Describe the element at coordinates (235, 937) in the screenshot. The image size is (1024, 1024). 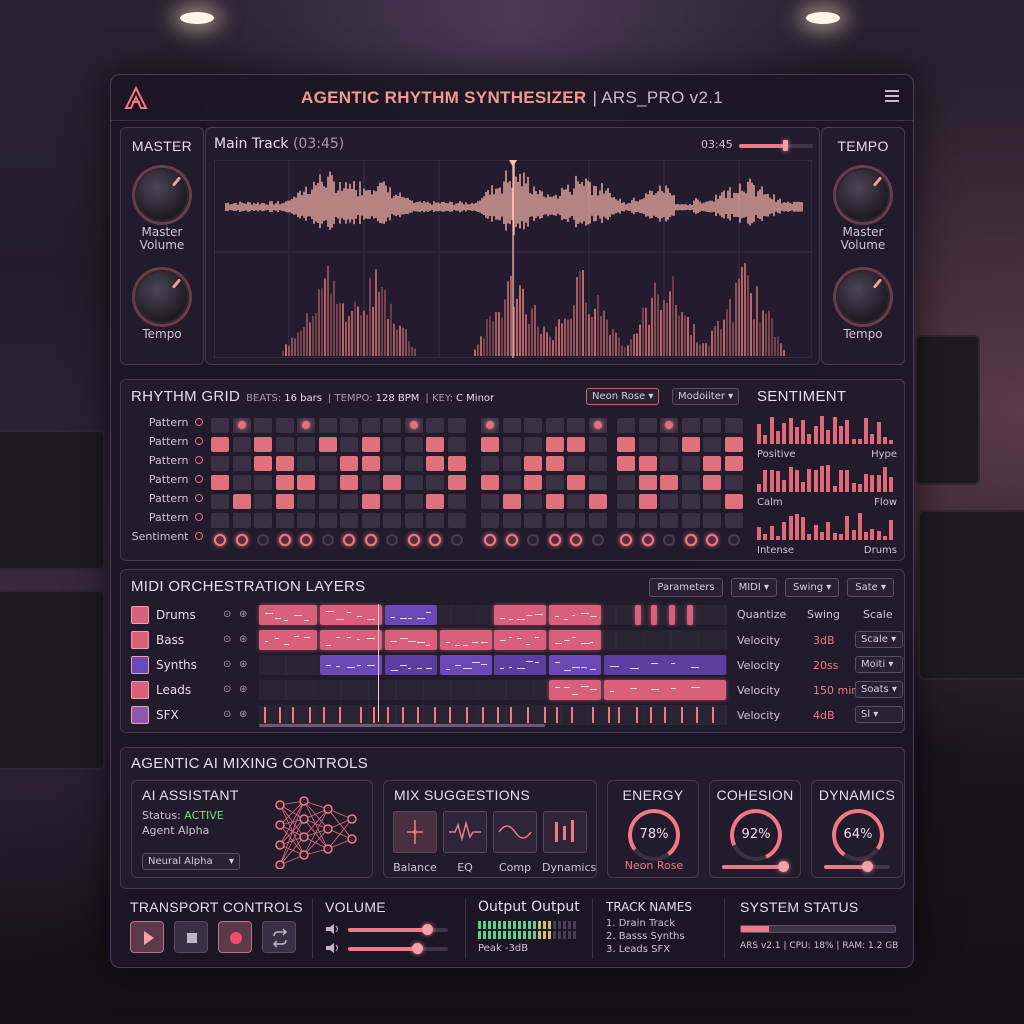
I see `record-button` at that location.